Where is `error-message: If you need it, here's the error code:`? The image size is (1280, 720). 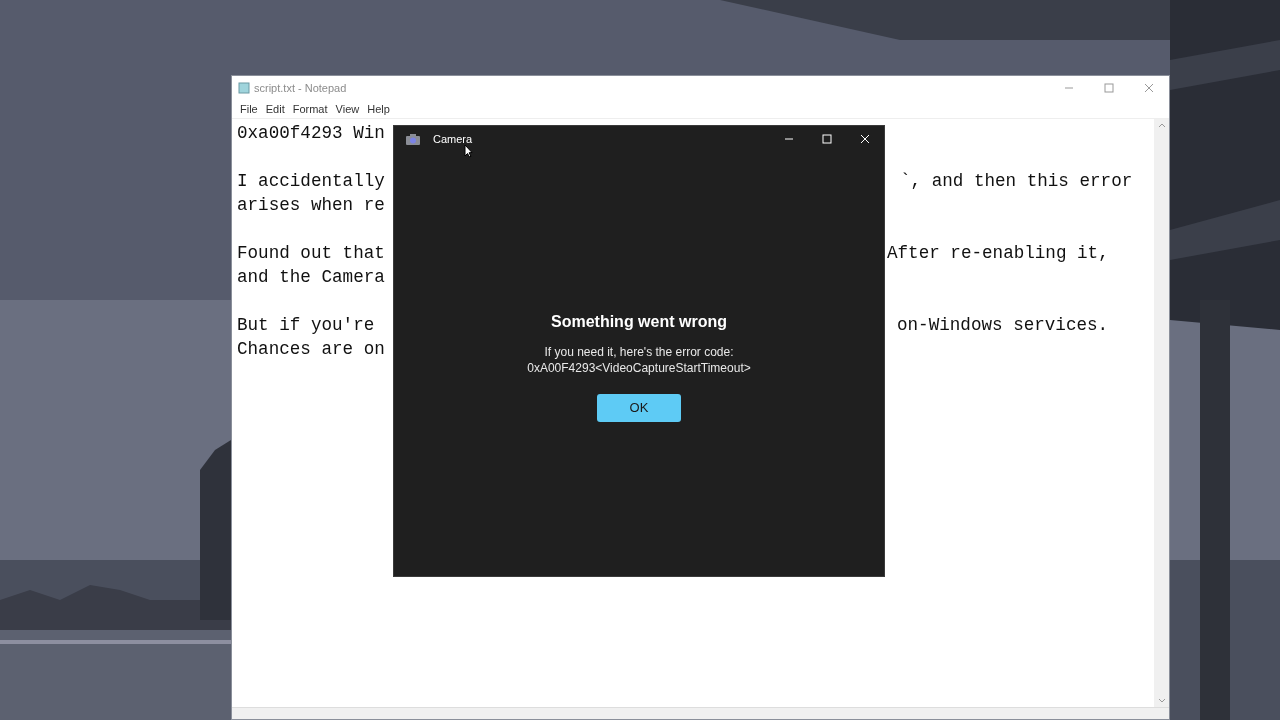 error-message: If you need it, here's the error code: is located at coordinates (639, 352).